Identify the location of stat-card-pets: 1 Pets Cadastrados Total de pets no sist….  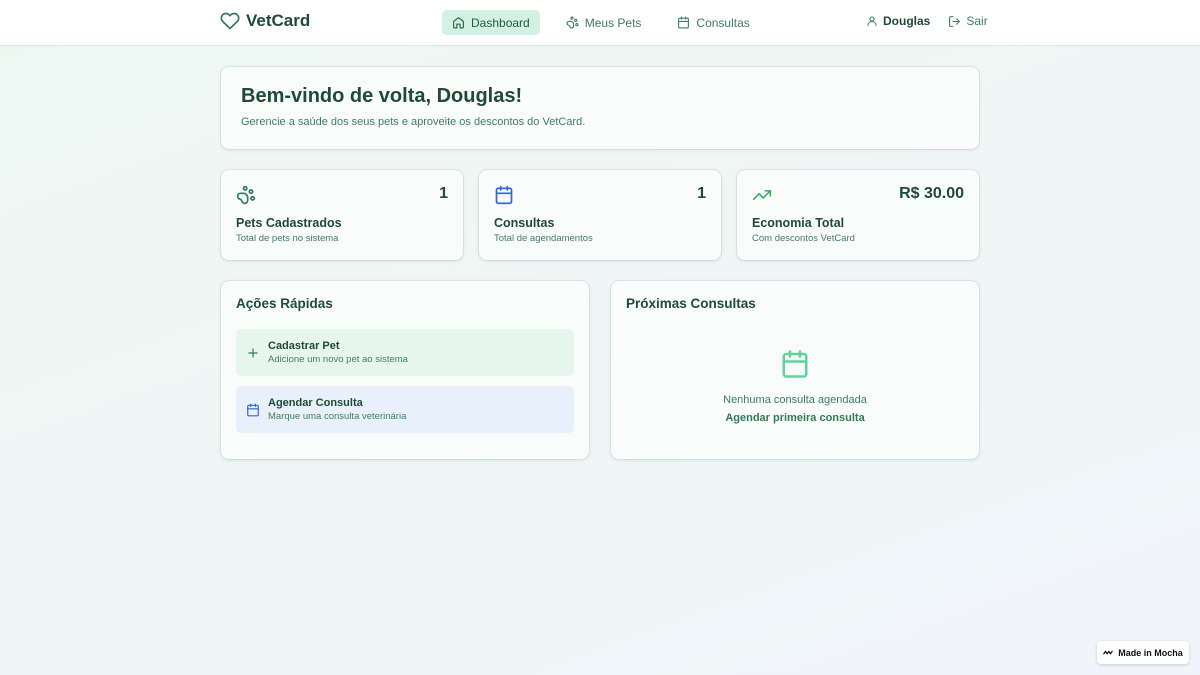
(342, 215).